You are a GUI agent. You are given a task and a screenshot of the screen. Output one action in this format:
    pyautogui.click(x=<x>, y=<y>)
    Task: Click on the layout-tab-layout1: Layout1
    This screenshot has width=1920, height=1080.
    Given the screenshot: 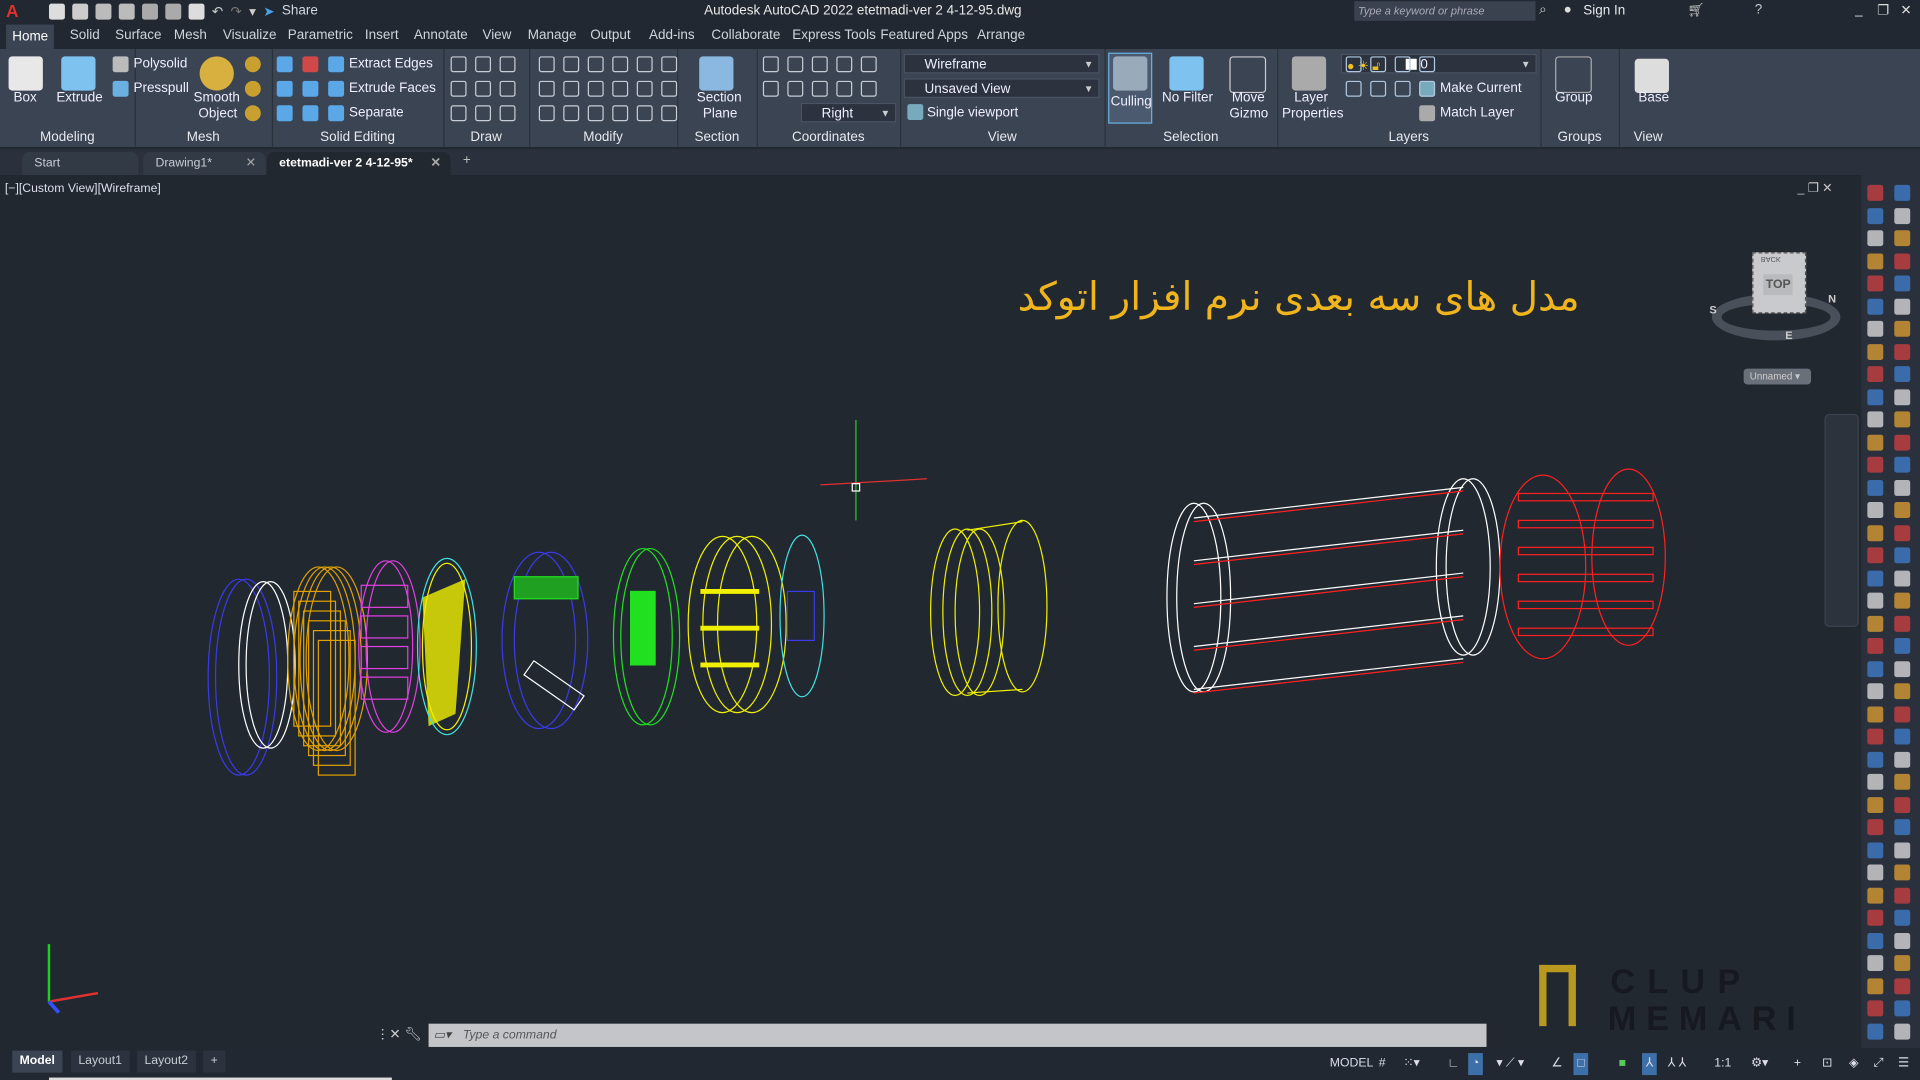 What is the action you would take?
    pyautogui.click(x=100, y=1061)
    